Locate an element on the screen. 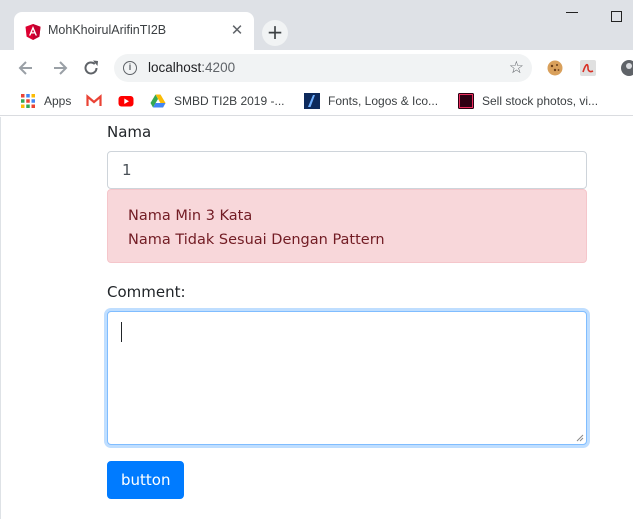 The image size is (633, 519). browser-tab: MohKhoirulArifinTI2B ✕ is located at coordinates (134, 31).